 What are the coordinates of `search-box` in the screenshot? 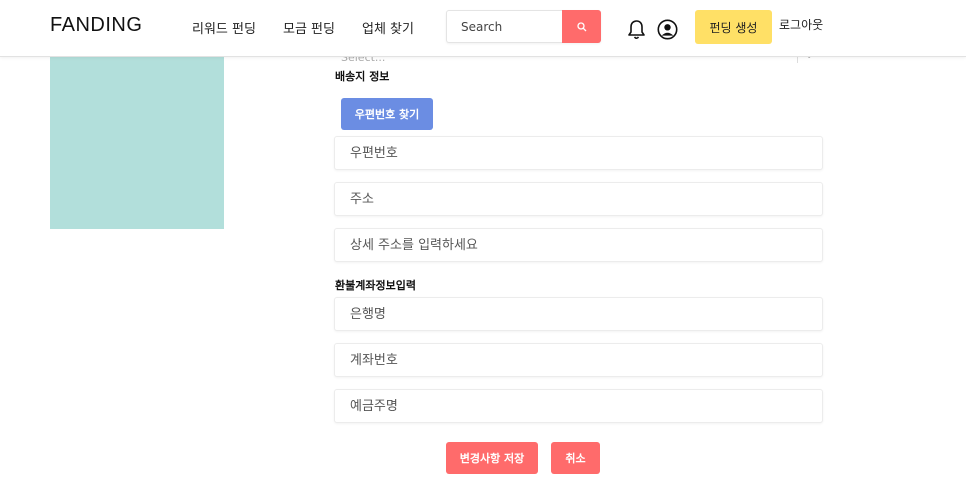 It's located at (523, 26).